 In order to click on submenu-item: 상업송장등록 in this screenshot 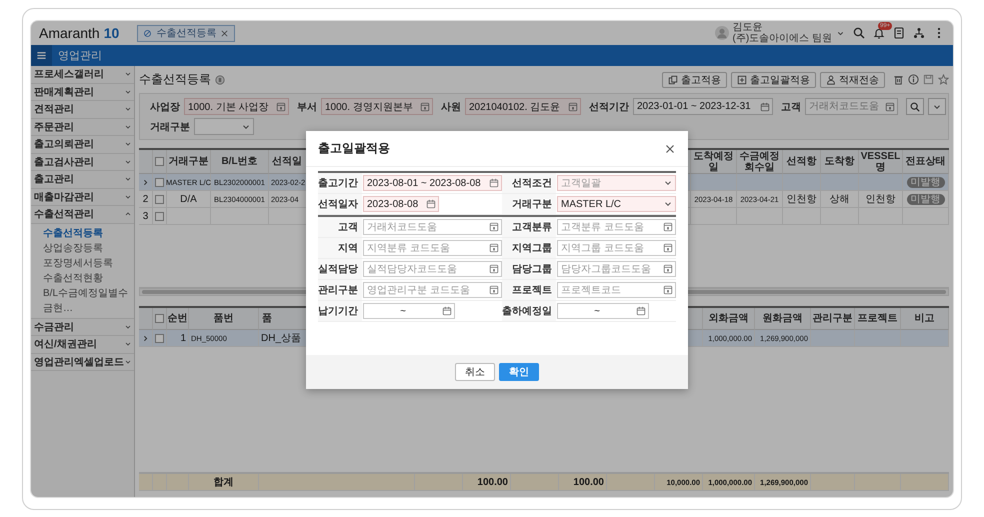, I will do `click(88, 248)`.